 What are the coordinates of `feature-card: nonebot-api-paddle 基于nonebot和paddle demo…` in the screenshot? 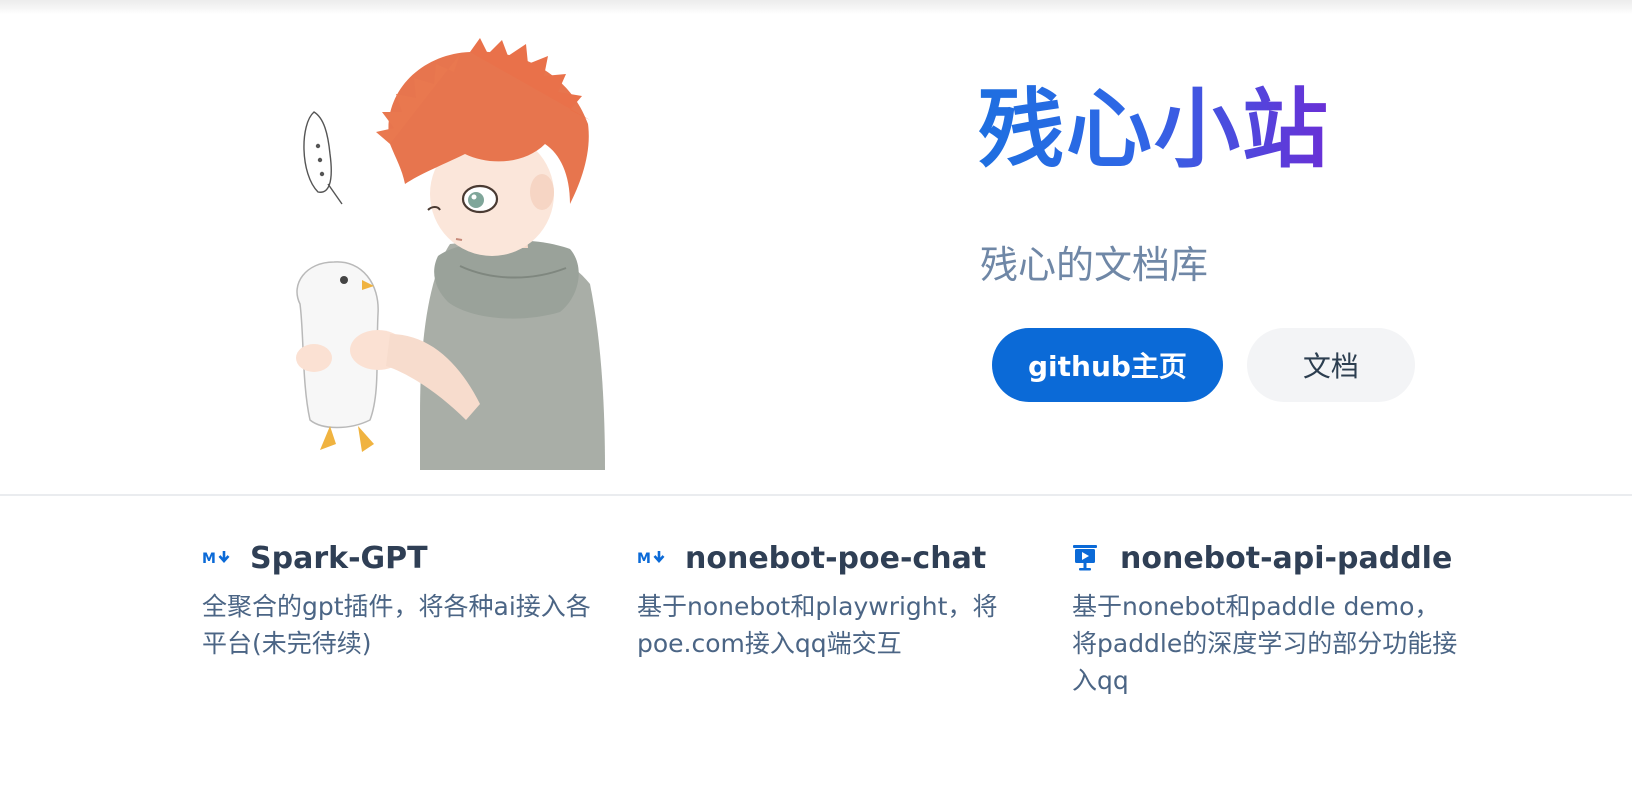 It's located at (1267, 617).